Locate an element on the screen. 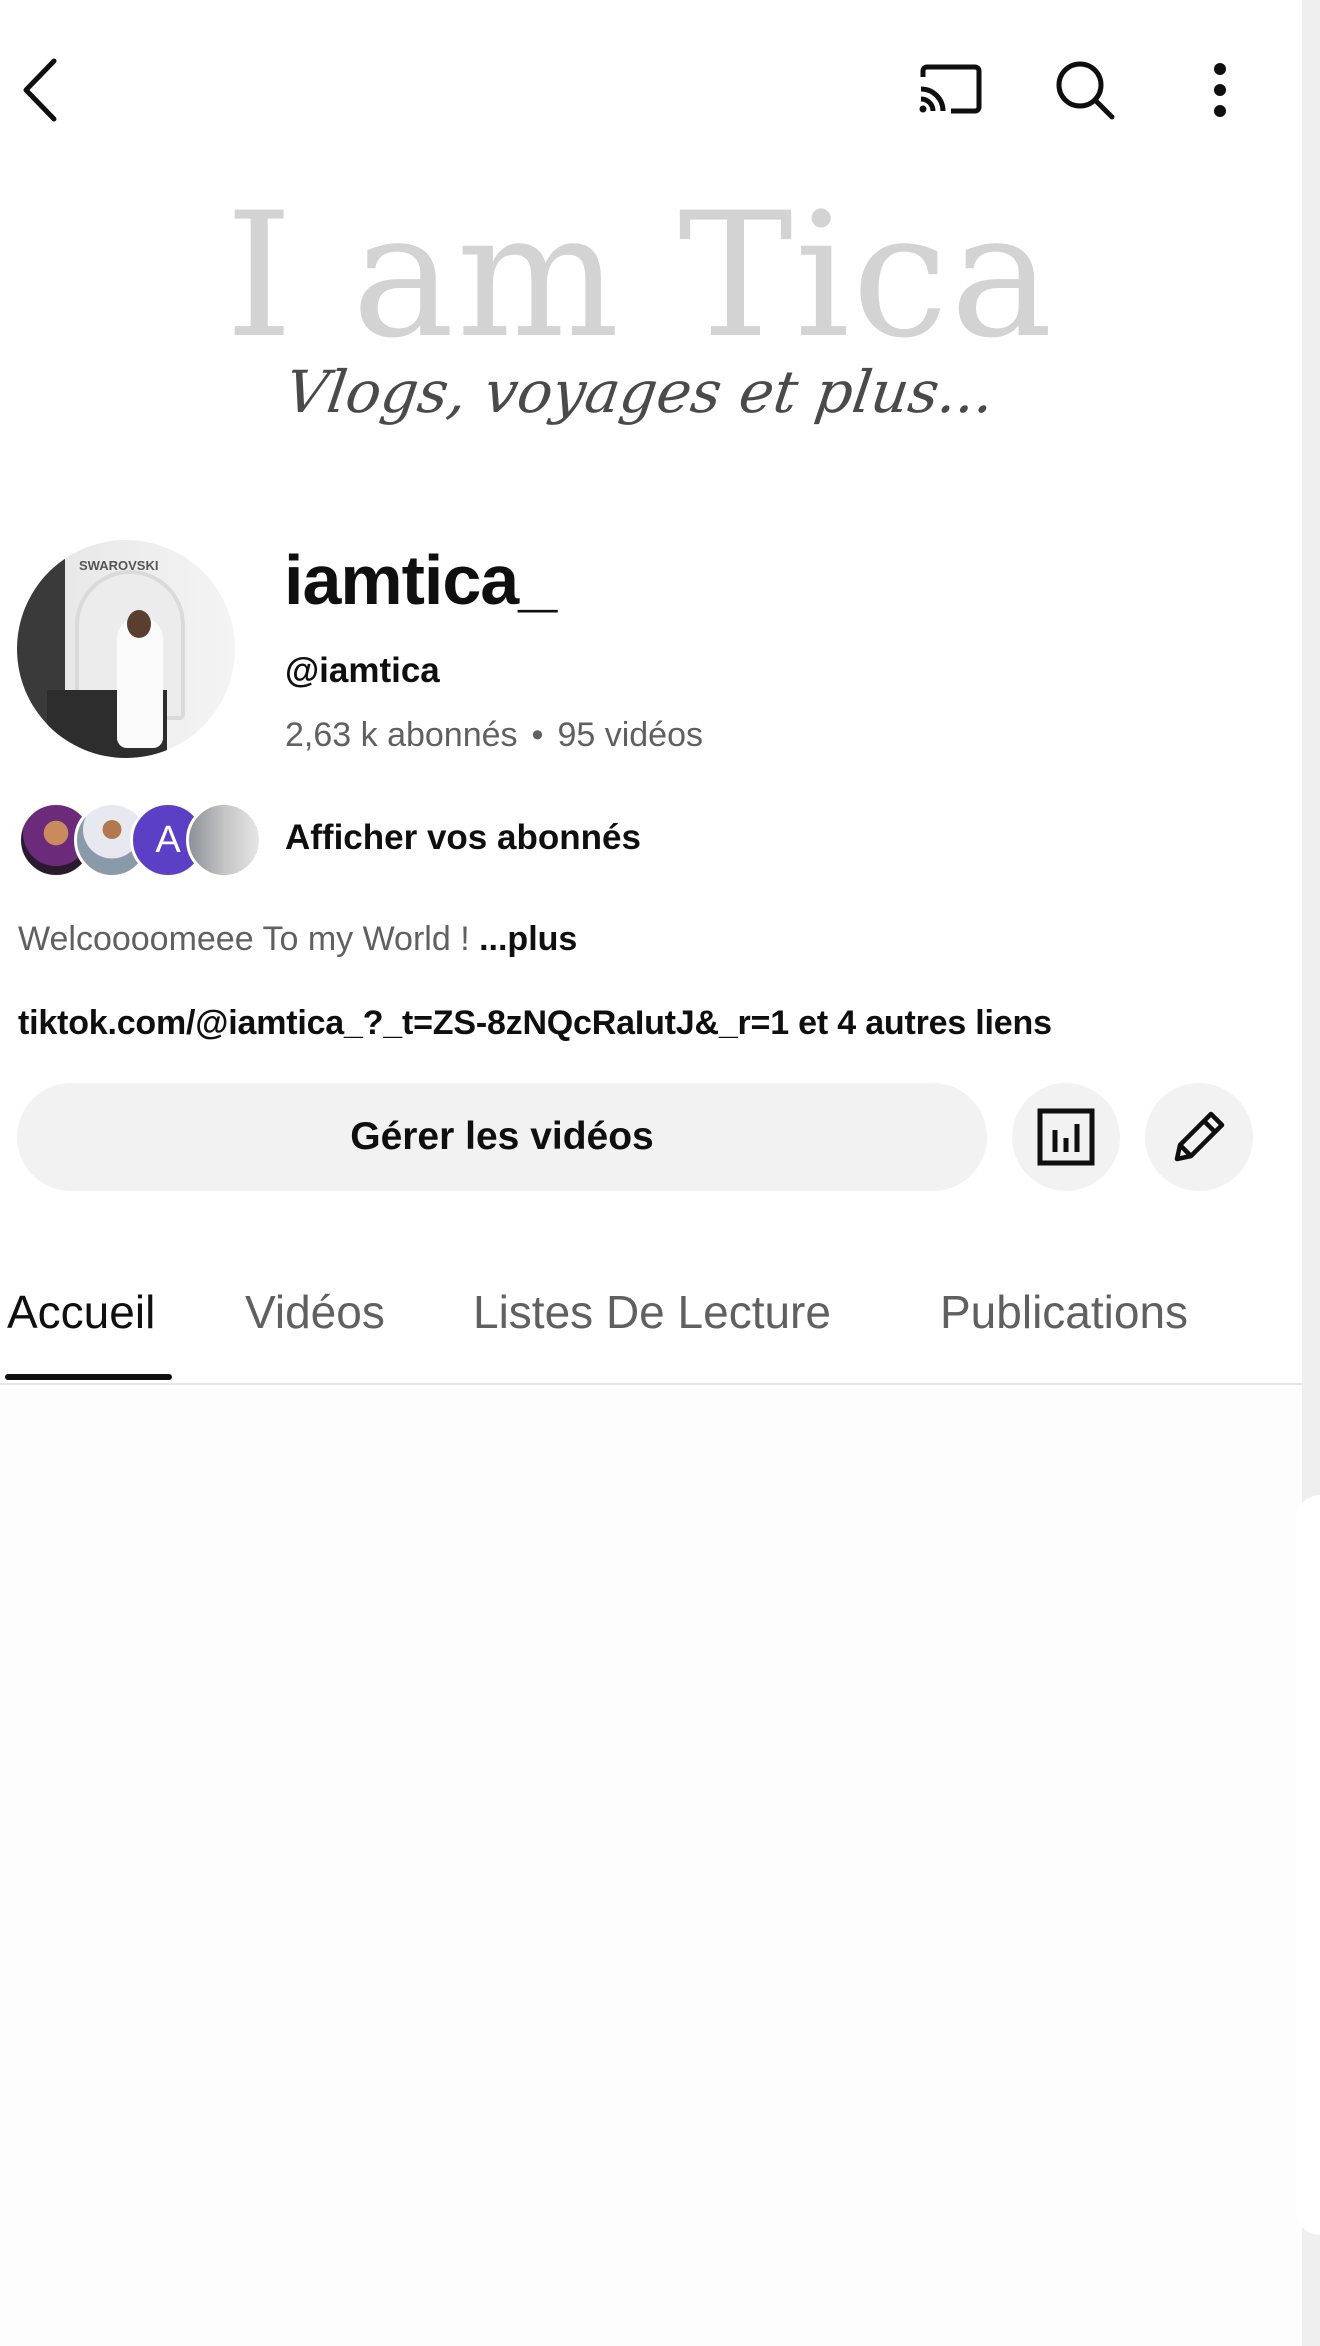 Image resolution: width=1320 pixels, height=2346 pixels. edit-channel-button is located at coordinates (1199, 1137).